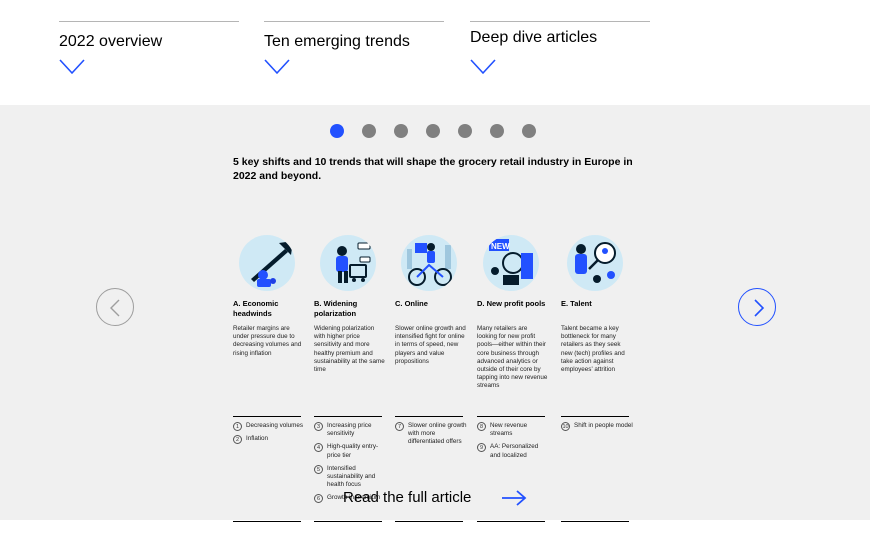 The width and height of the screenshot is (870, 544). I want to click on shift-title: D. New profit pools, so click(511, 303).